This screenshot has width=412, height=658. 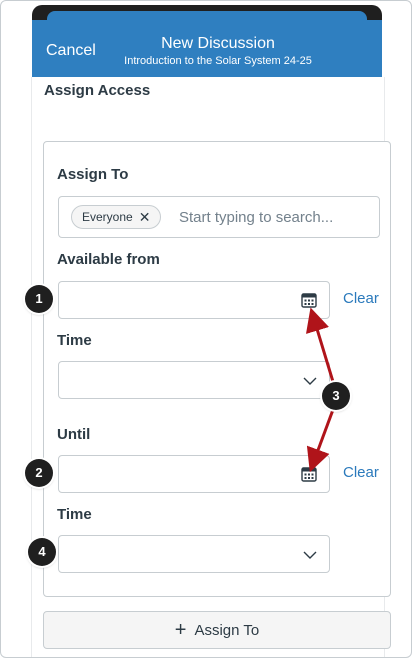 What do you see at coordinates (93, 174) in the screenshot?
I see `assign-to-label: Assign To` at bounding box center [93, 174].